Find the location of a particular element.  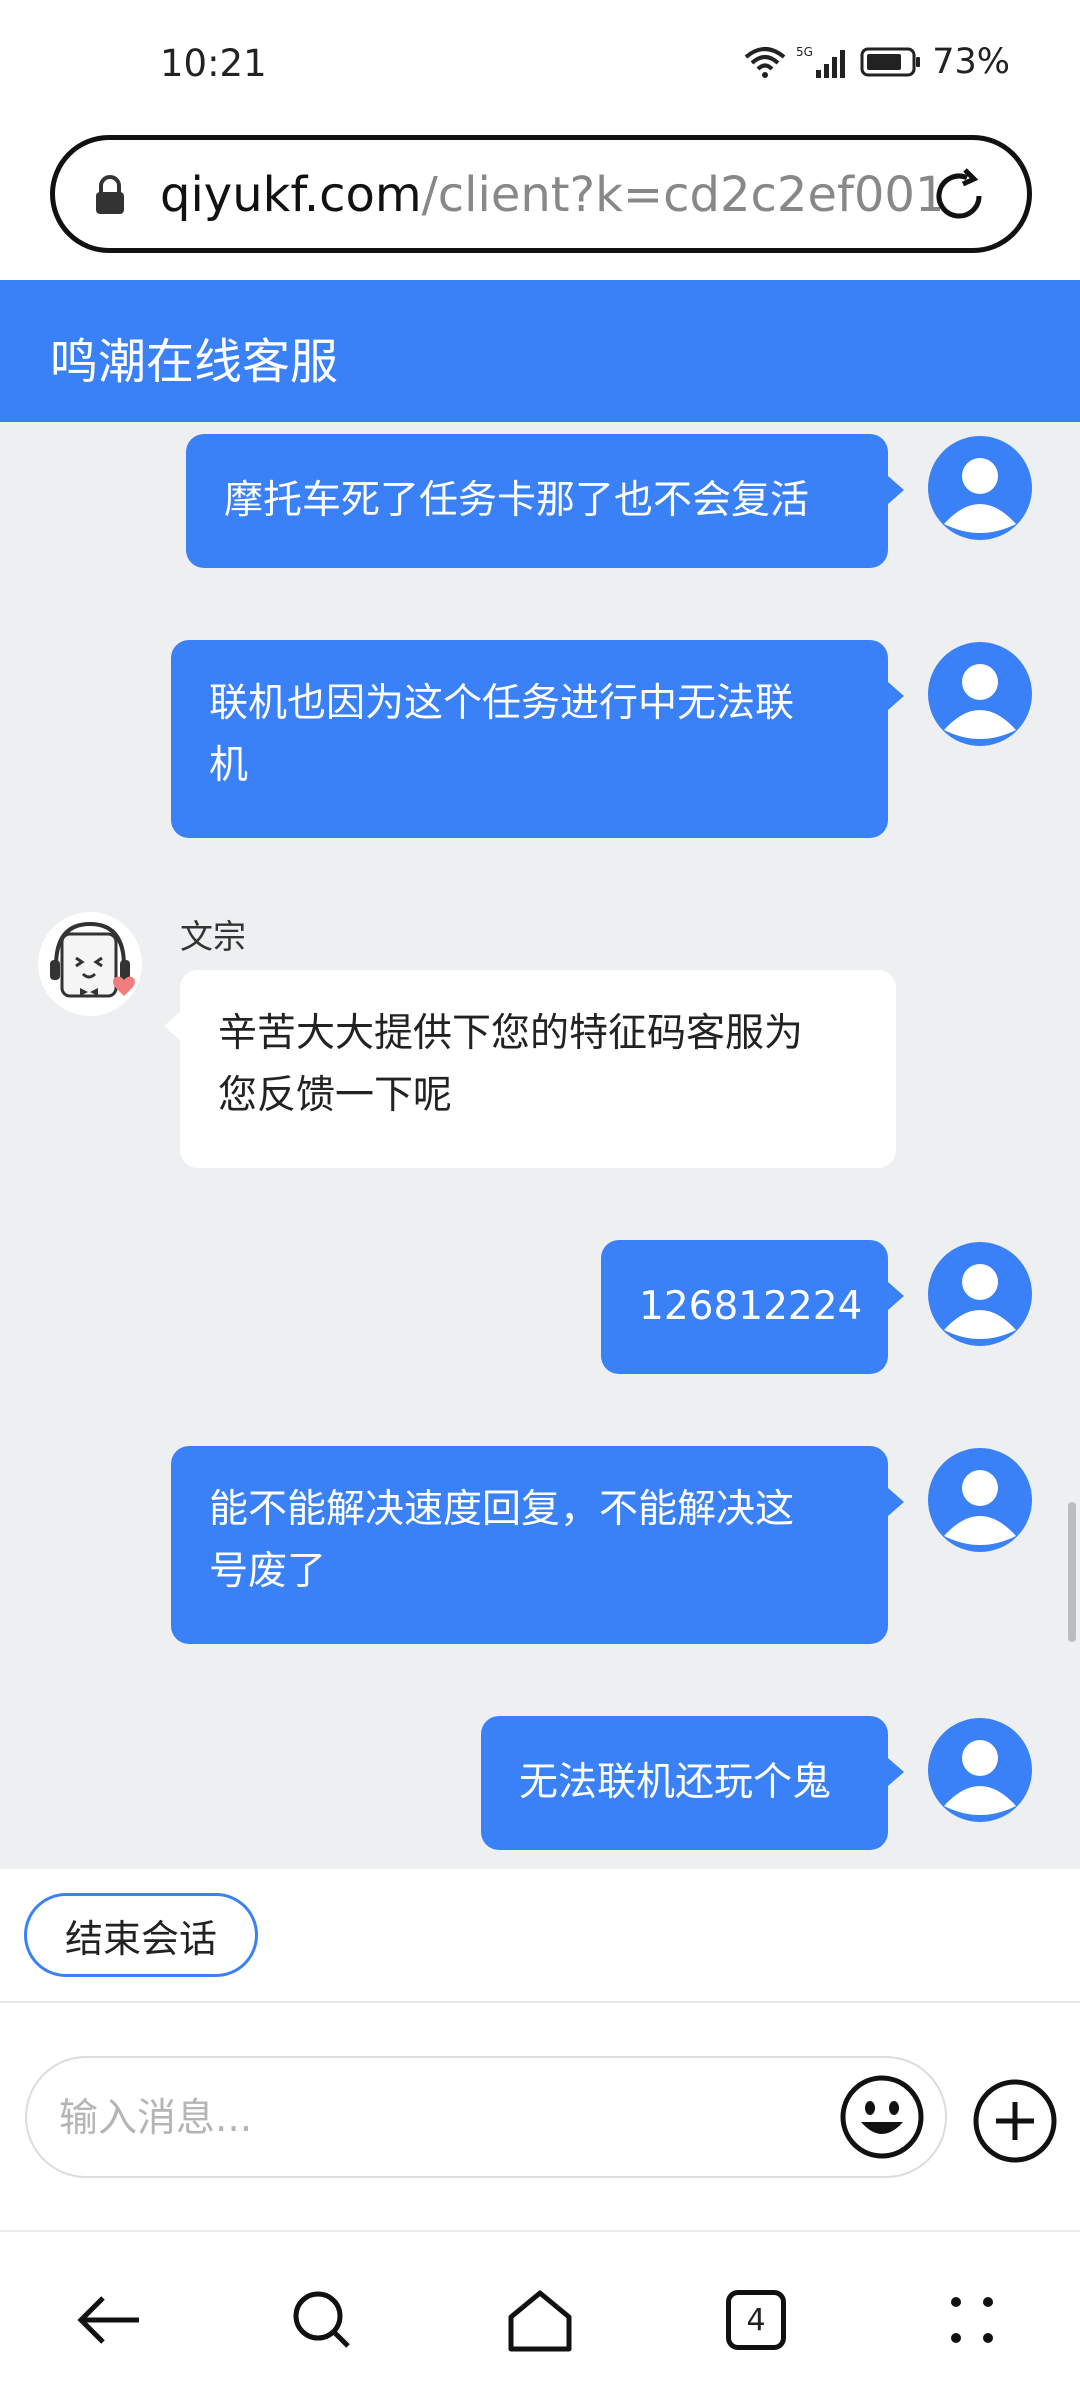

message-text: 126812224 is located at coordinates (751, 1306).